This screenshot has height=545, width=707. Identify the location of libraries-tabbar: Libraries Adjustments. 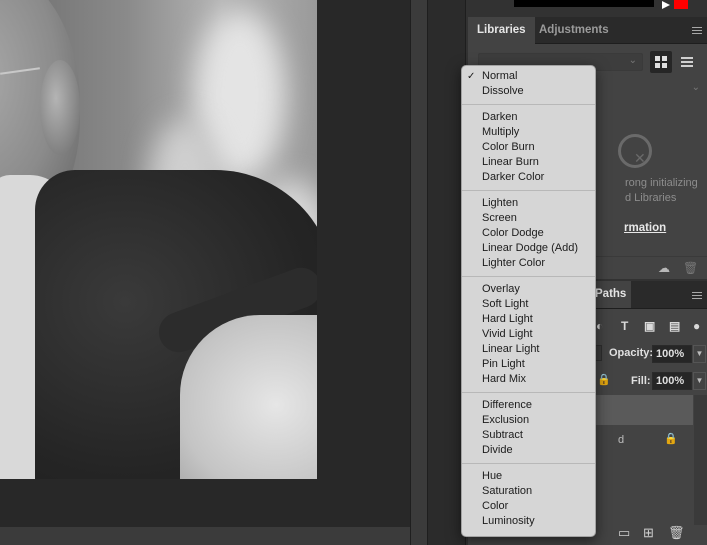
(587, 30).